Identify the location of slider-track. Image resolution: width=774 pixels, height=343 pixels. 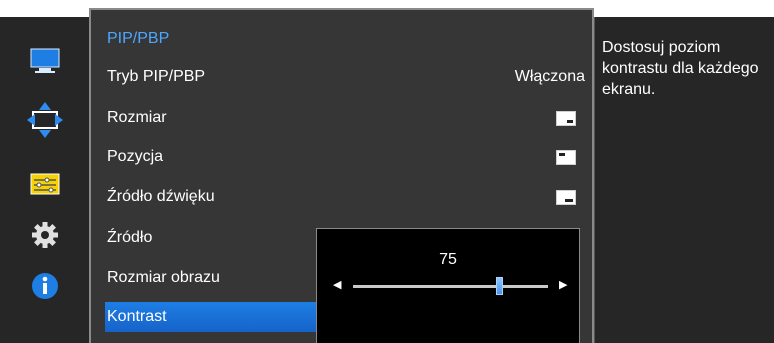
(450, 286).